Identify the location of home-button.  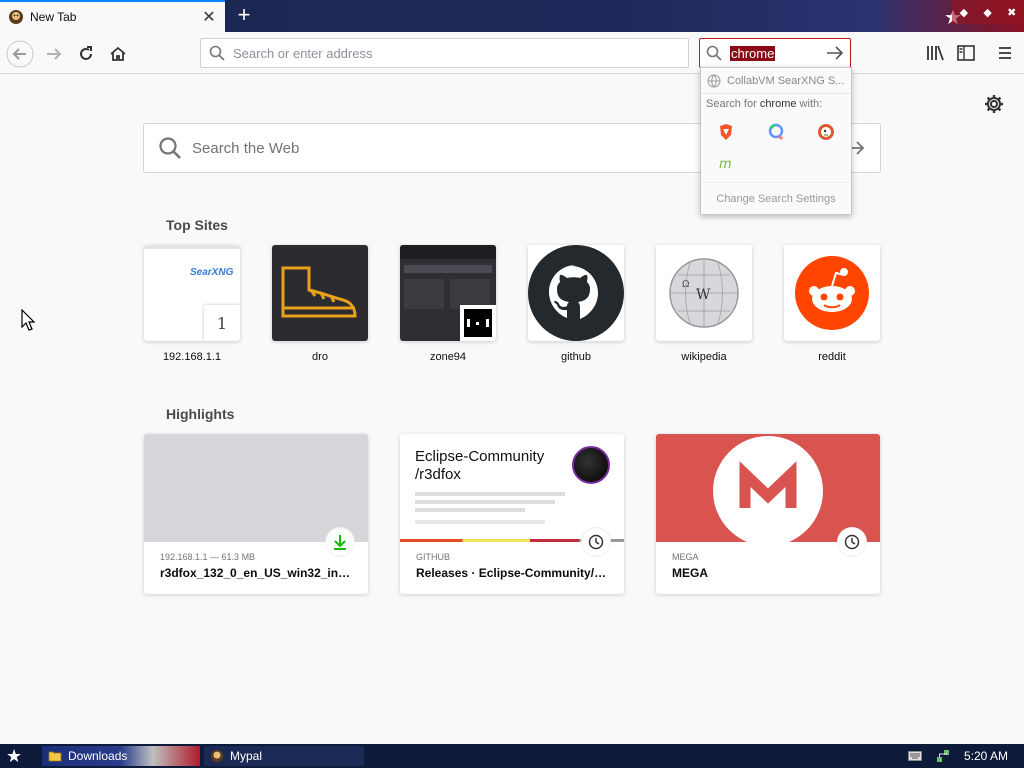
(118, 54).